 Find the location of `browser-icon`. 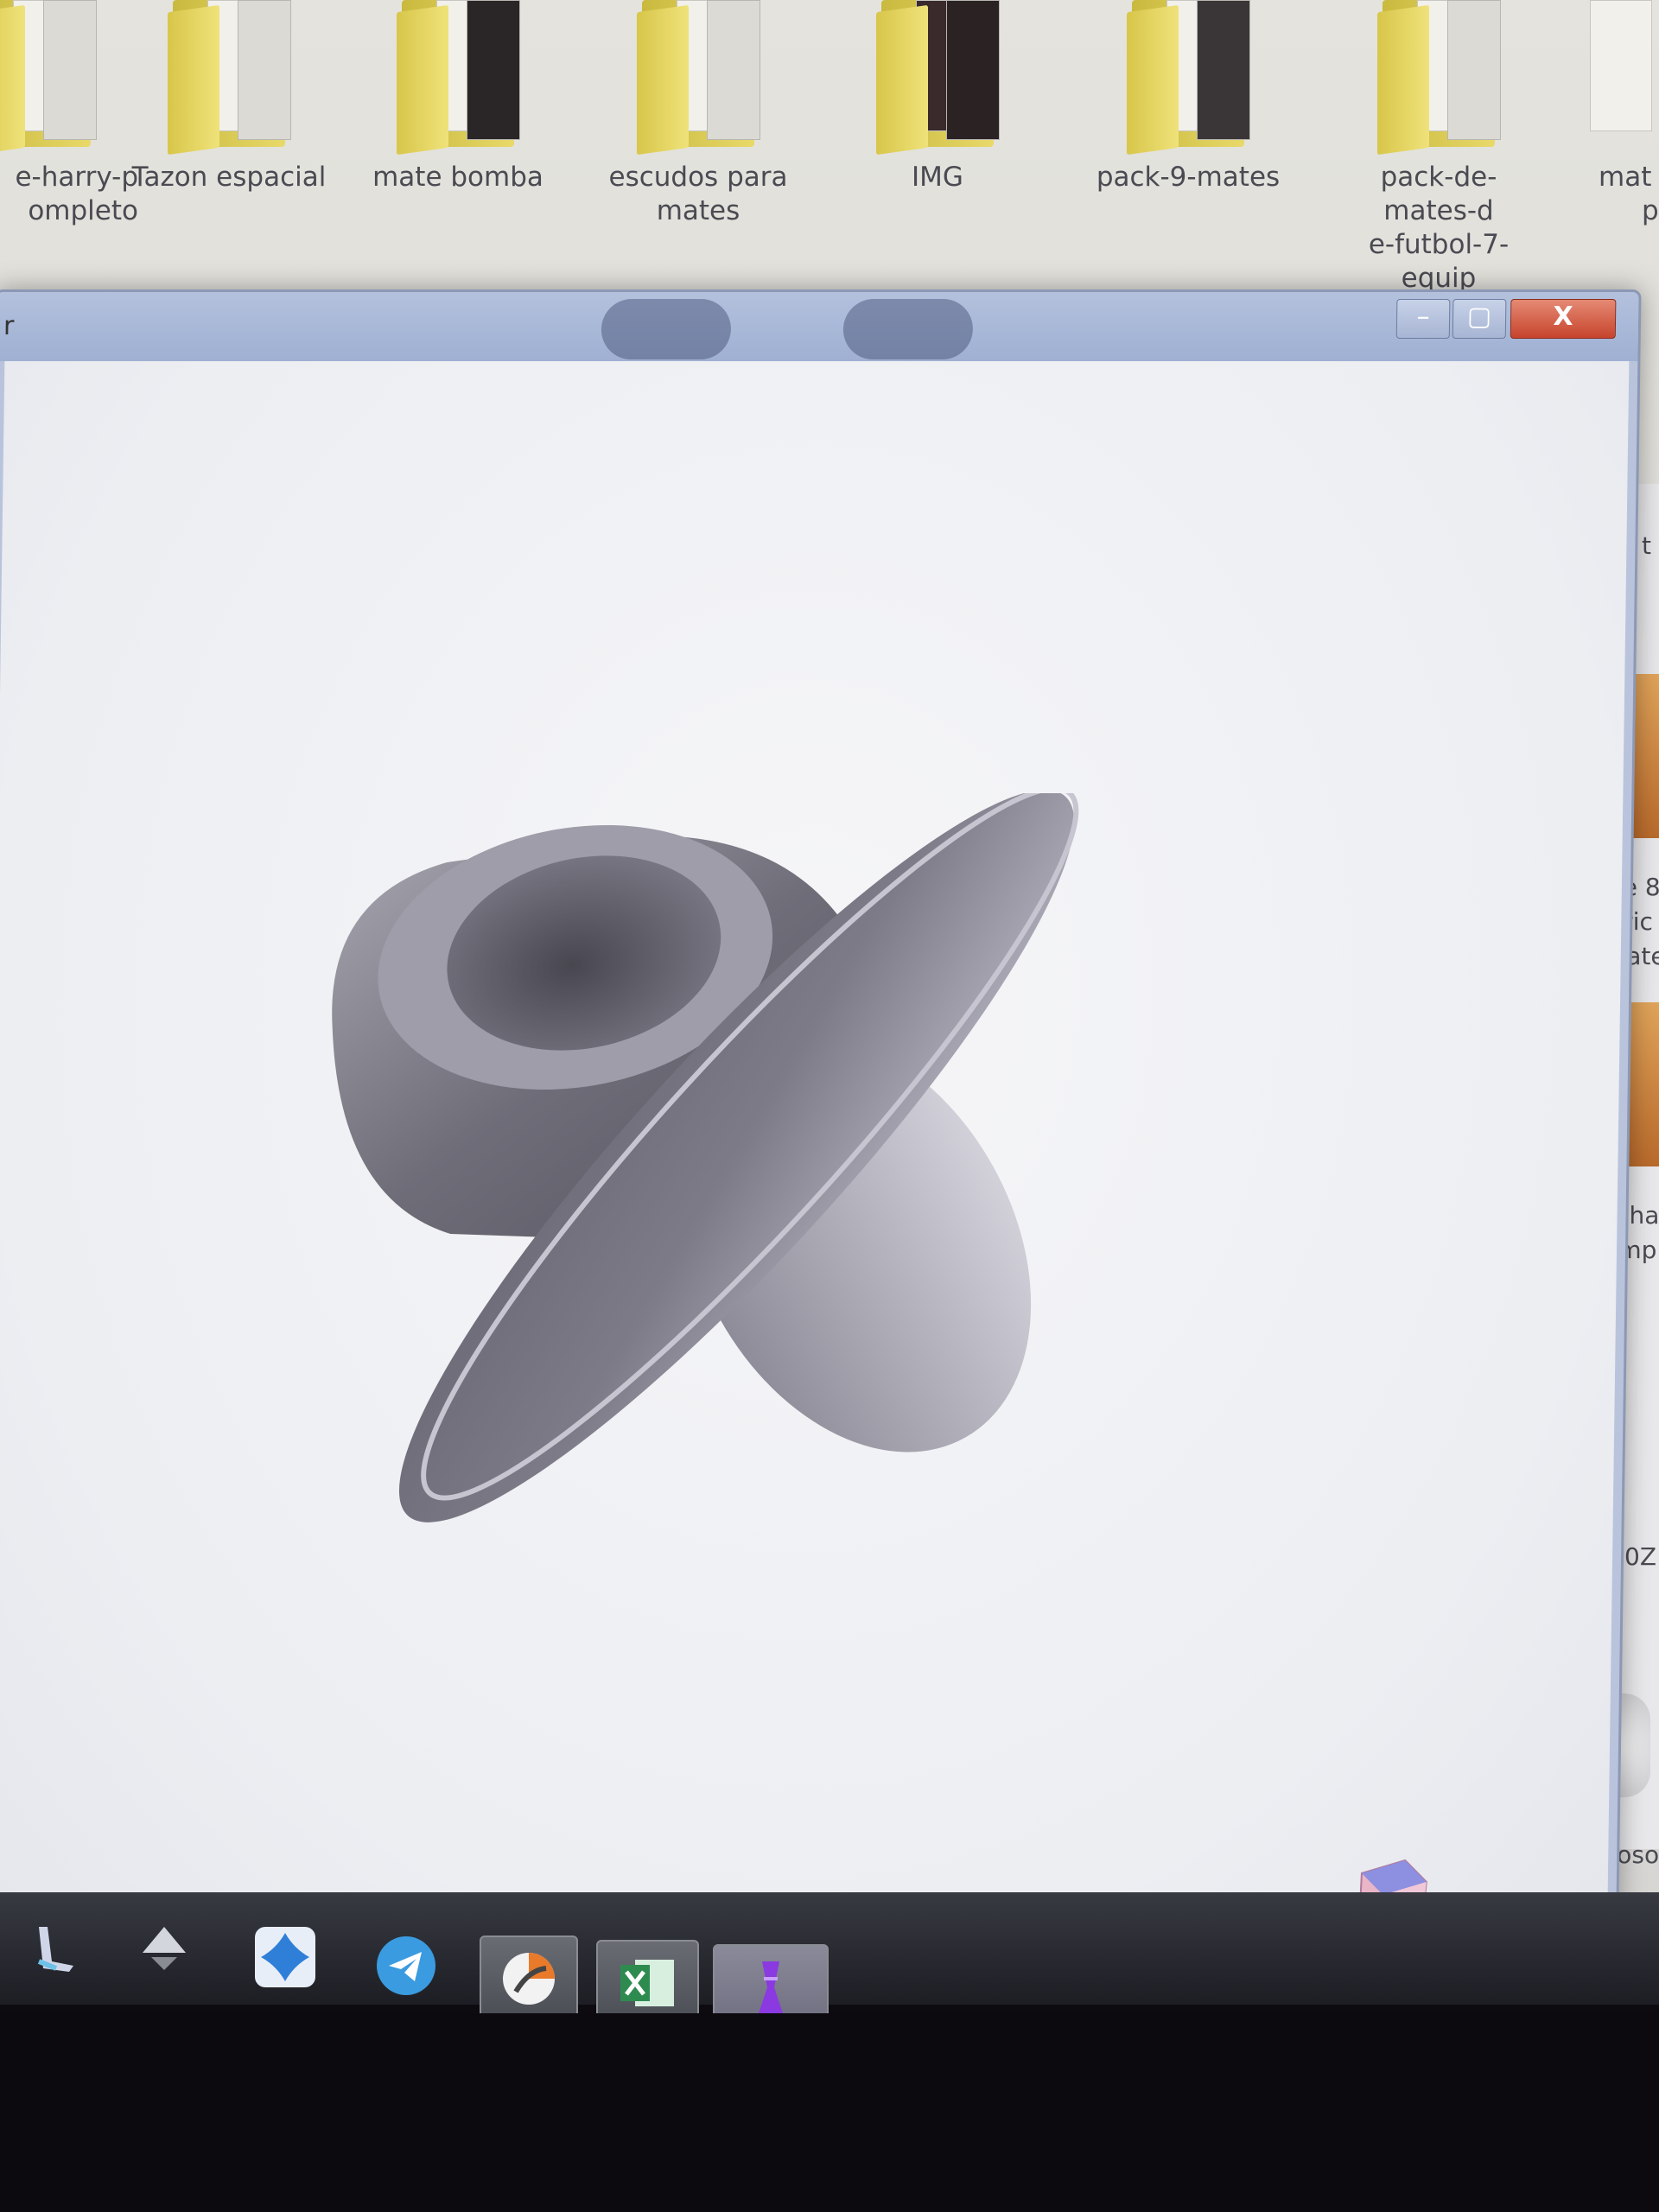

browser-icon is located at coordinates (529, 1978).